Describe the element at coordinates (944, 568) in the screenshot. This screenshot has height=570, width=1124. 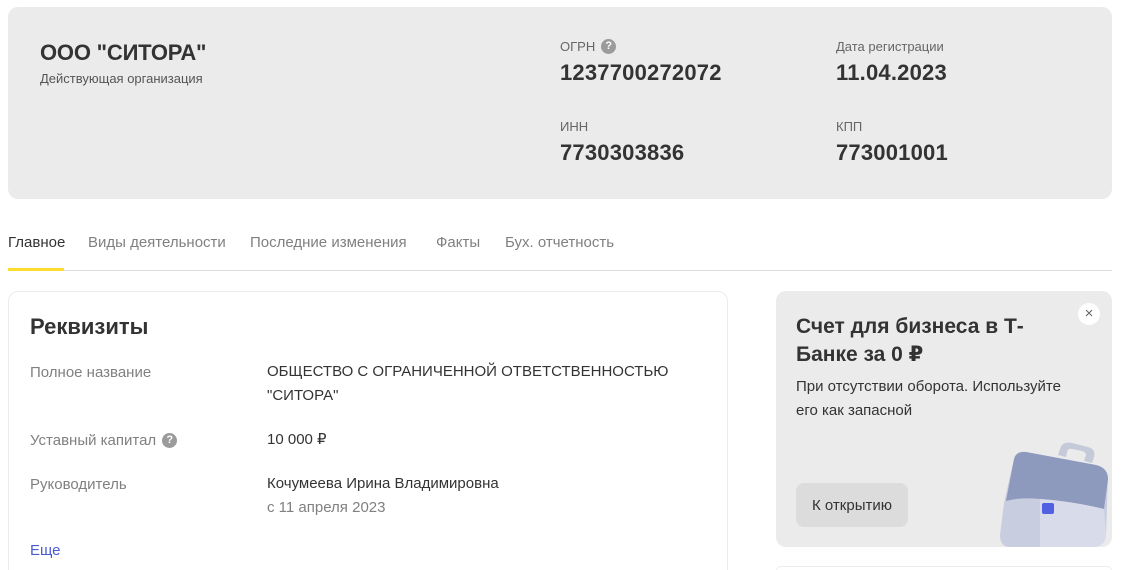
I see `next-card-edge` at that location.